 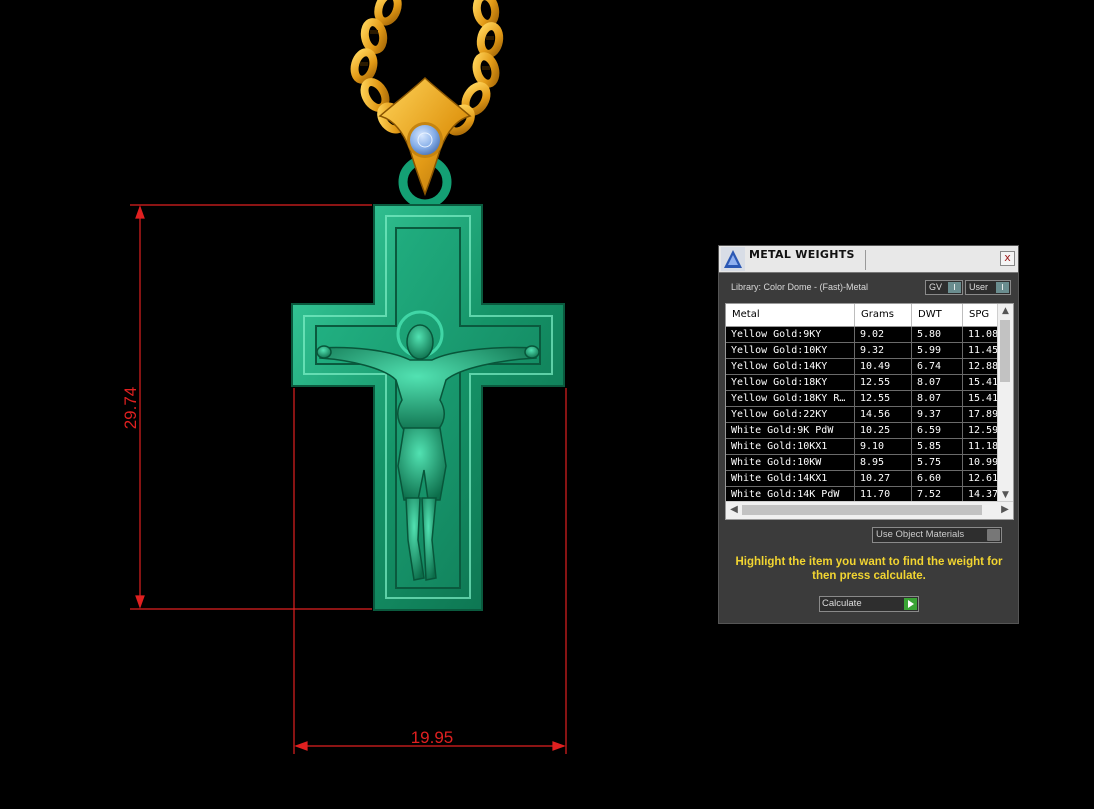 I want to click on user-toggle-label: User, so click(x=979, y=287).